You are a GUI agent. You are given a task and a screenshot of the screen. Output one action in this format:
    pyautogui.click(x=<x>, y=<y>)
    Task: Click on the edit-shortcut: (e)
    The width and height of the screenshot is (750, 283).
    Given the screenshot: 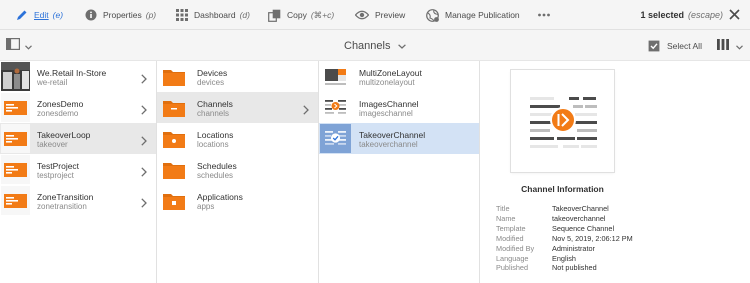 What is the action you would take?
    pyautogui.click(x=58, y=15)
    